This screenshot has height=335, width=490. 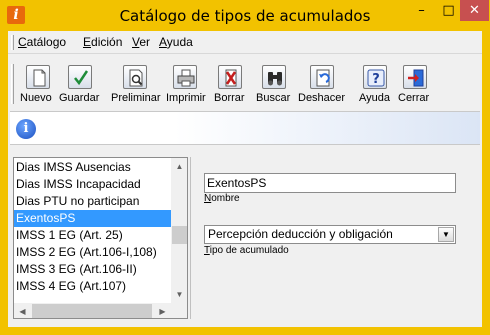 What do you see at coordinates (300, 234) in the screenshot?
I see `type-dropdown-value: Percepción deducción y obligación` at bounding box center [300, 234].